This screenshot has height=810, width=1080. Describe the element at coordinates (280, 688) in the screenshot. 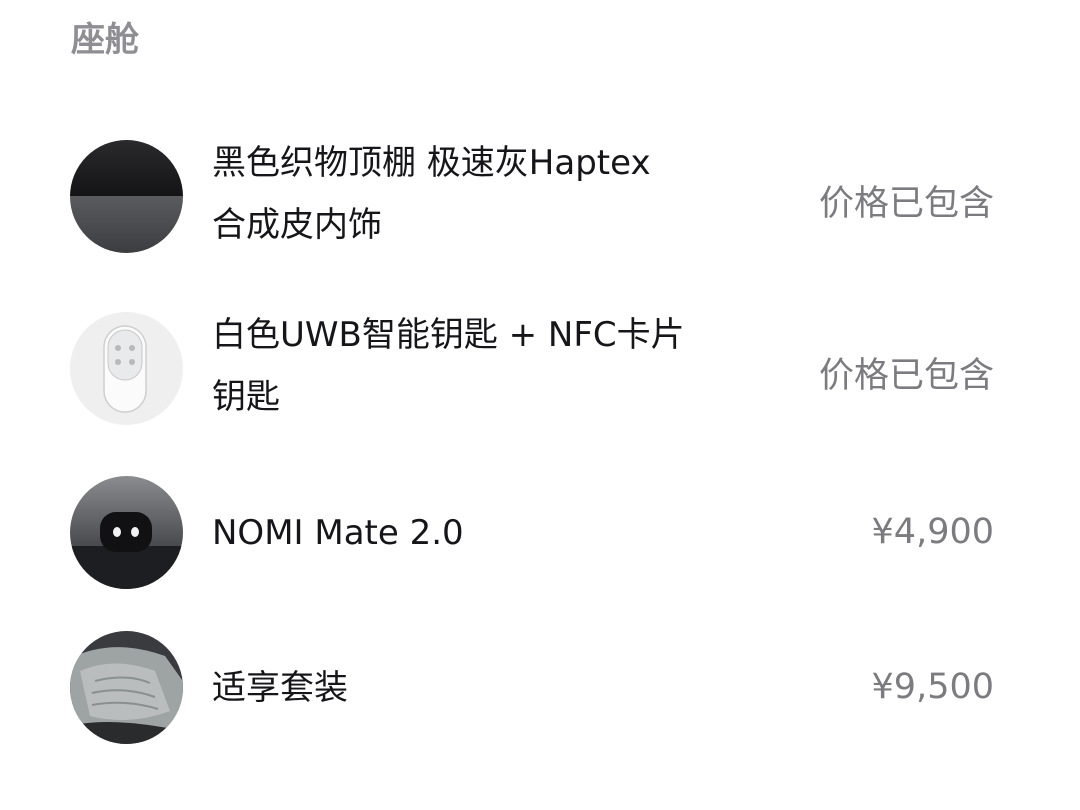

I see `option-name: 适享套装` at that location.